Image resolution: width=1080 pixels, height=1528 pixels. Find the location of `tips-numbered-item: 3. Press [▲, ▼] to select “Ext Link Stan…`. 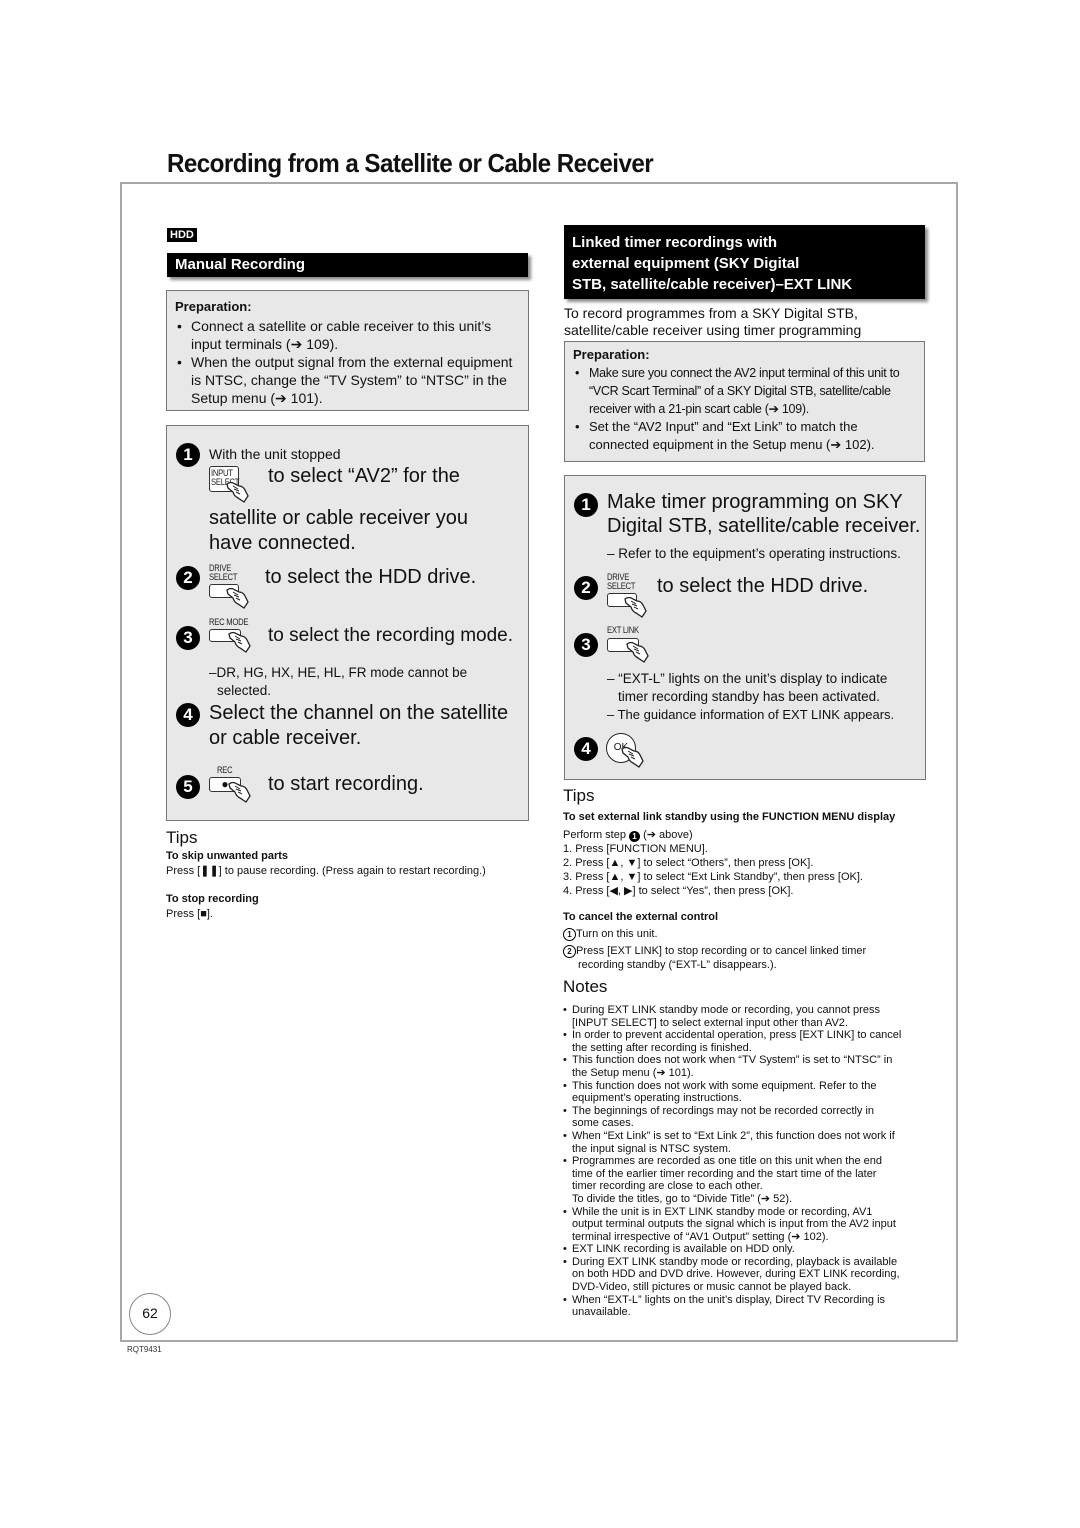

tips-numbered-item: 3. Press [▲, ▼] to select “Ext Link Stan… is located at coordinates (713, 877).